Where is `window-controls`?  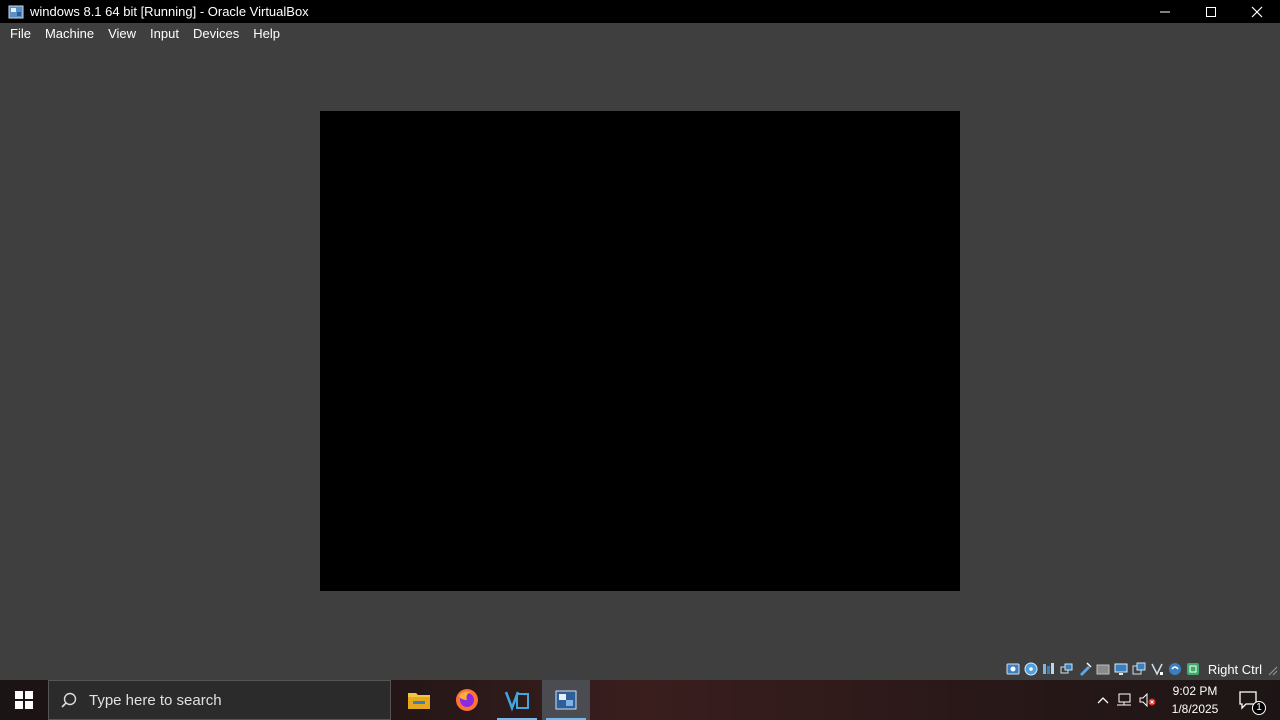 window-controls is located at coordinates (1211, 11).